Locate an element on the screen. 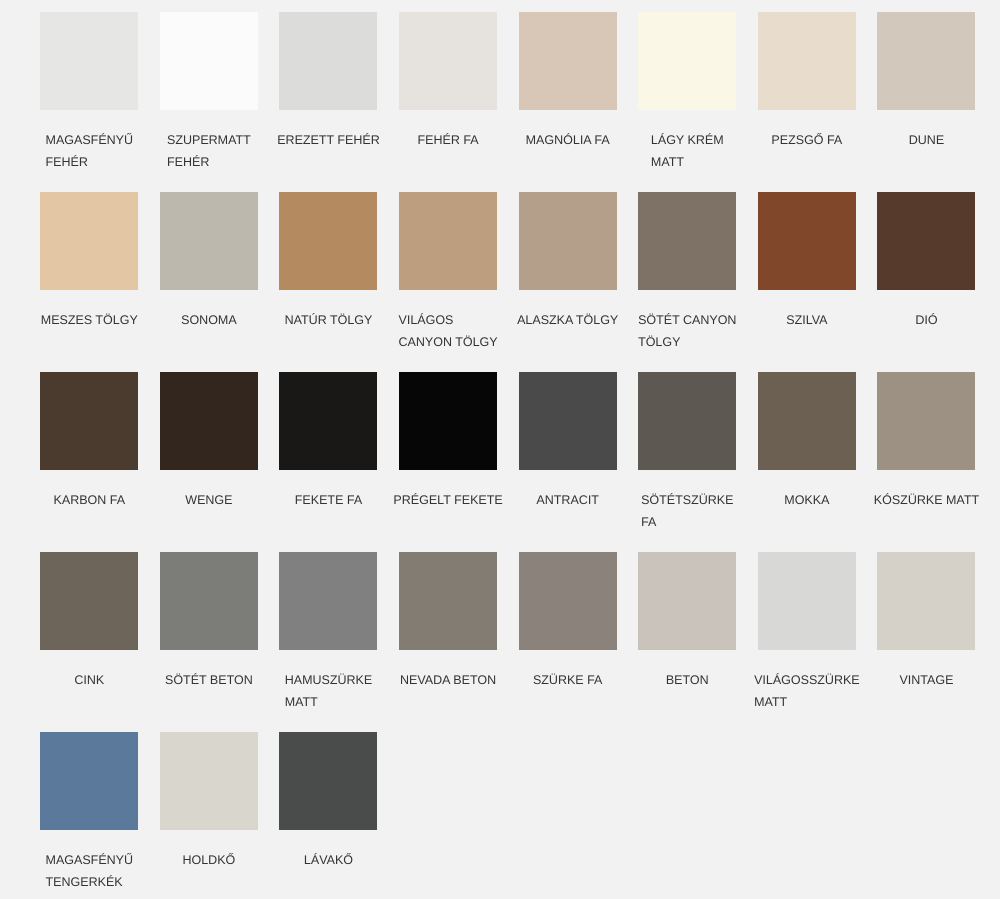 The height and width of the screenshot is (899, 1000). finish-label: SÖTÉTSZÜRKE FA is located at coordinates (687, 511).